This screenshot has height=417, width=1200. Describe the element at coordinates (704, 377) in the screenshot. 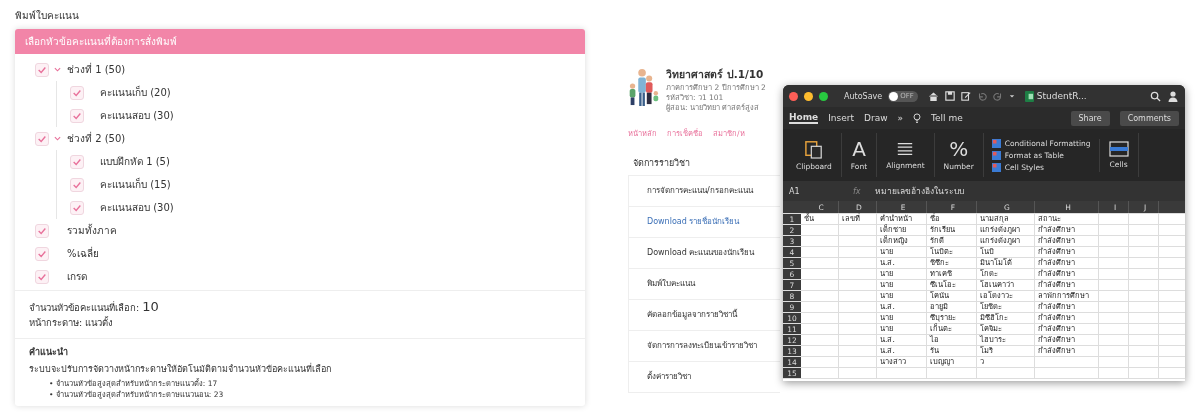

I see `menu-item: ตั้งค่ารายวิชา` at that location.